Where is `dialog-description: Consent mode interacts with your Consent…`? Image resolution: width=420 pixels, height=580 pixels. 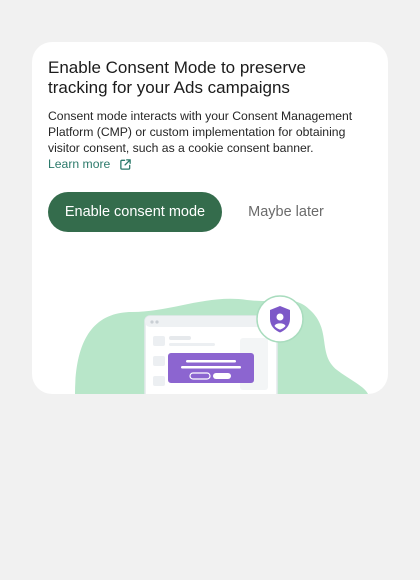
dialog-description: Consent mode interacts with your Consent… is located at coordinates (200, 132).